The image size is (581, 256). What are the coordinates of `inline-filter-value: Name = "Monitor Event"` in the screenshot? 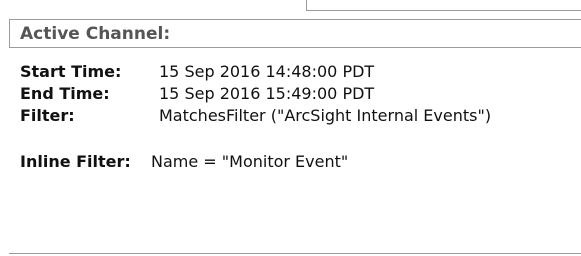 It's located at (250, 161).